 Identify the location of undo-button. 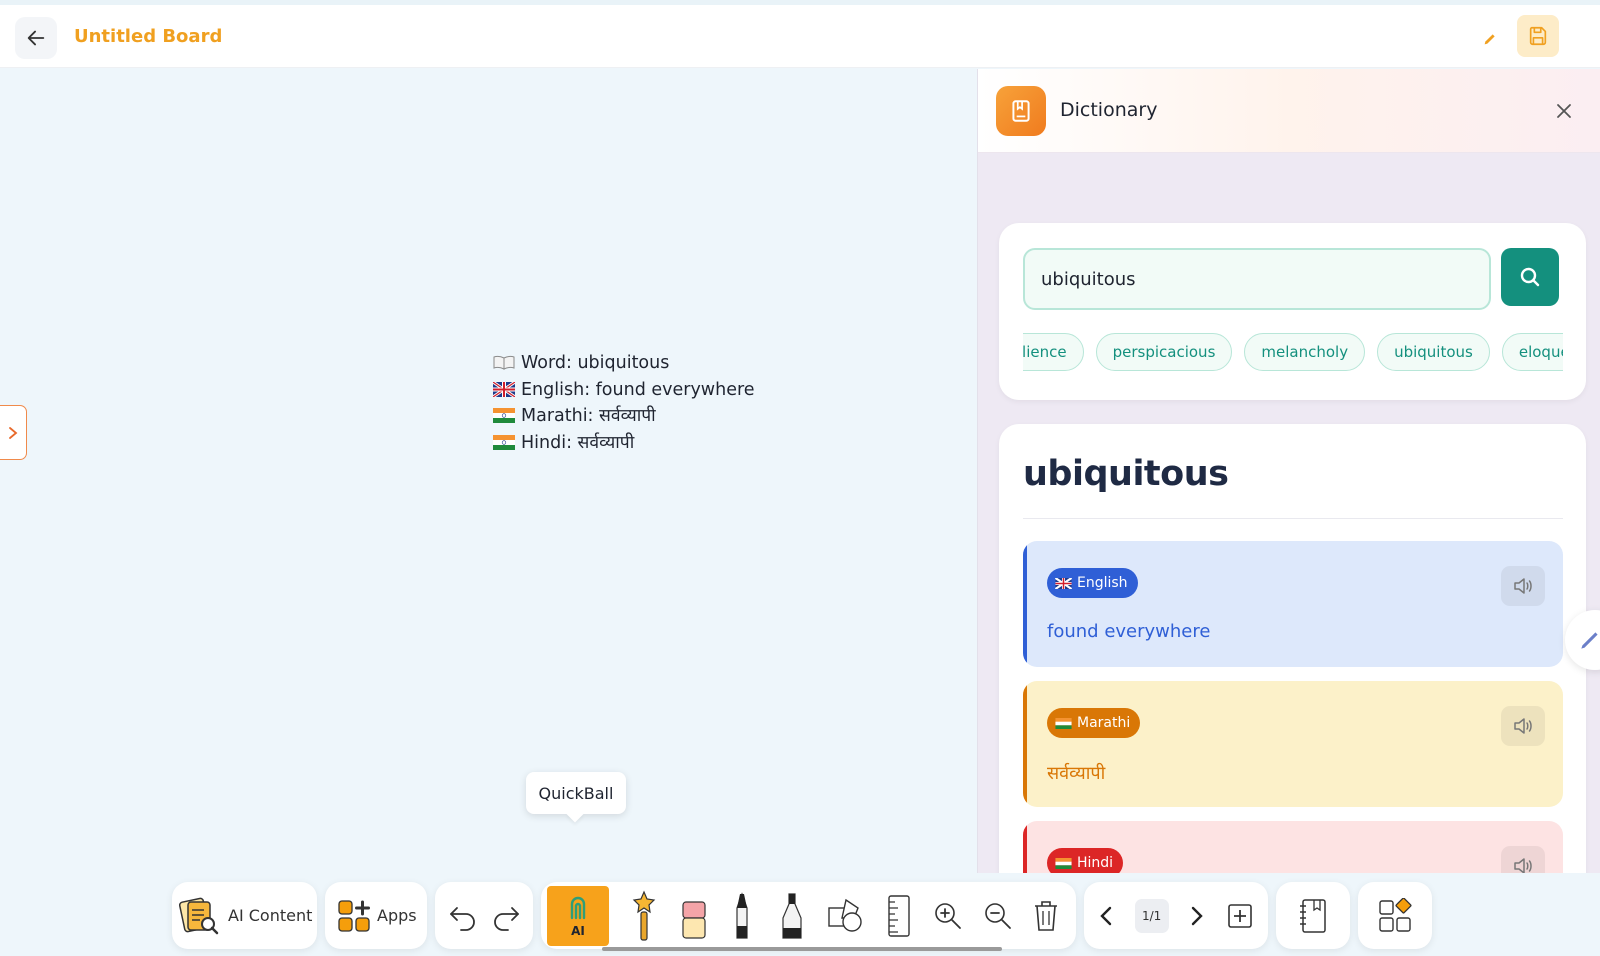
(463, 915).